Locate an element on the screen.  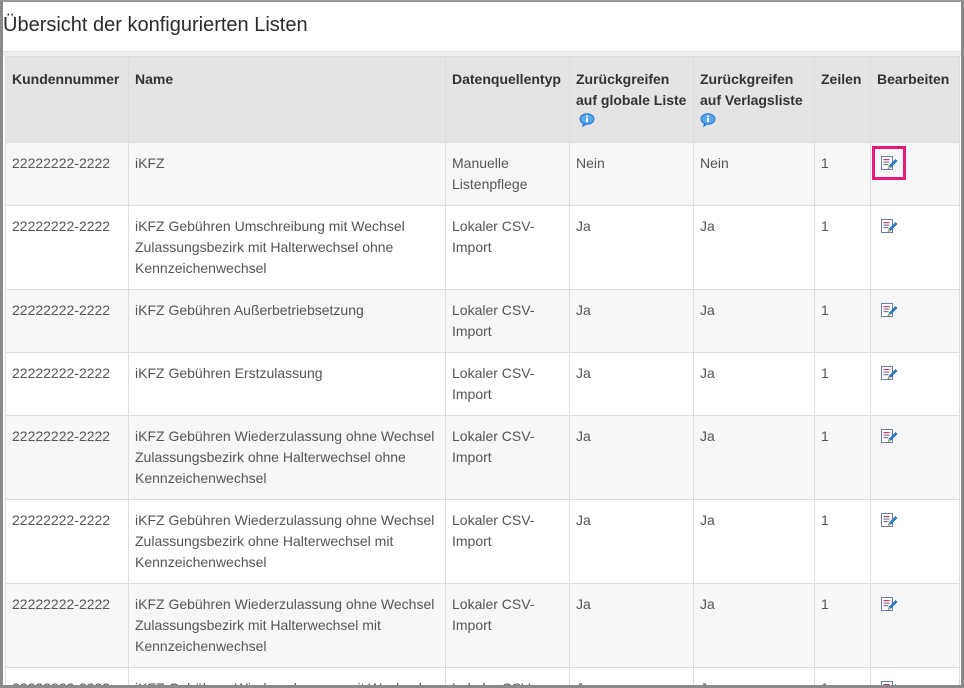
cell-publisher-fallback: Nein is located at coordinates (754, 174).